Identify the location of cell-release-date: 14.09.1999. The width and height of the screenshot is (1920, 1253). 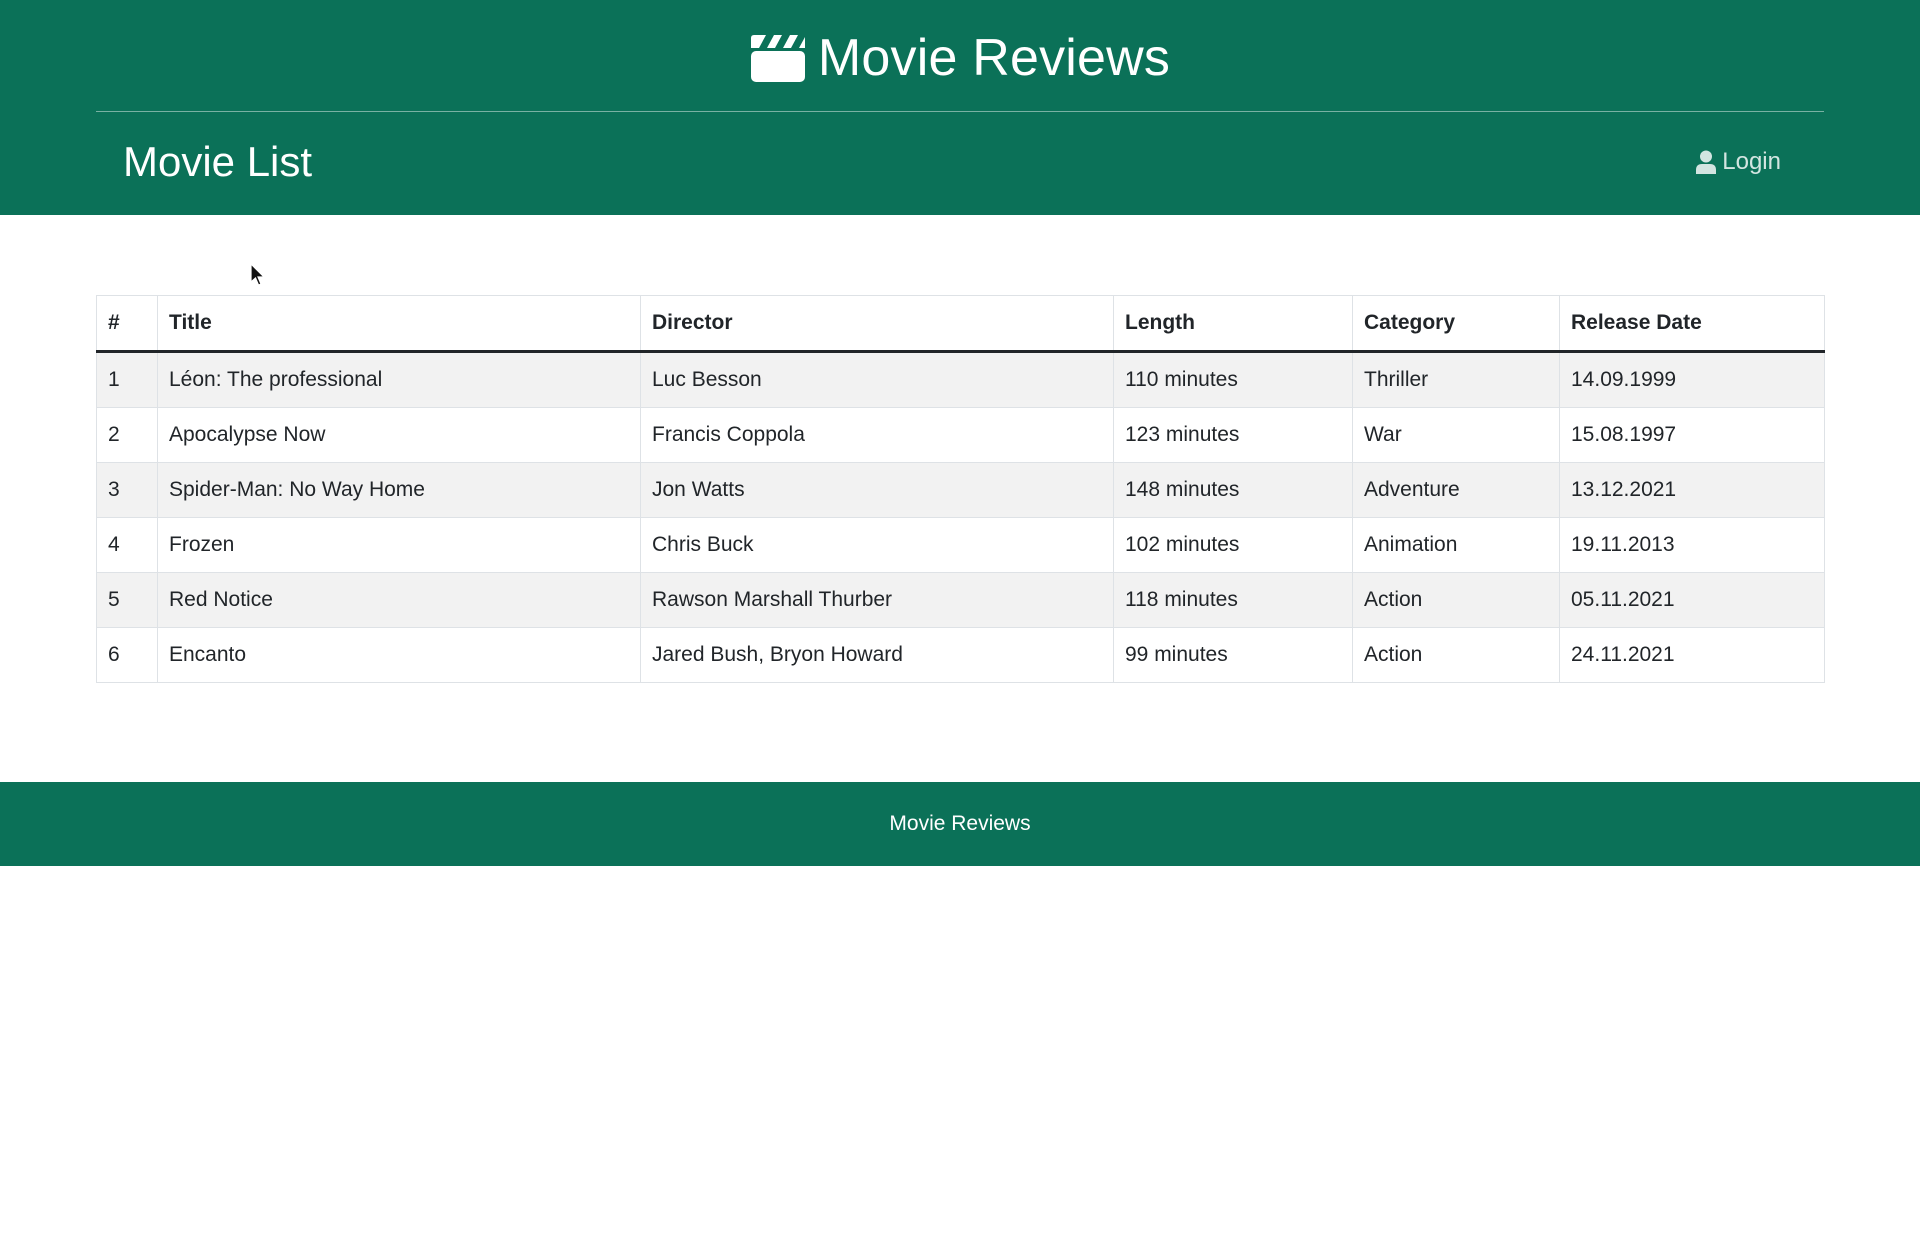
(1692, 379).